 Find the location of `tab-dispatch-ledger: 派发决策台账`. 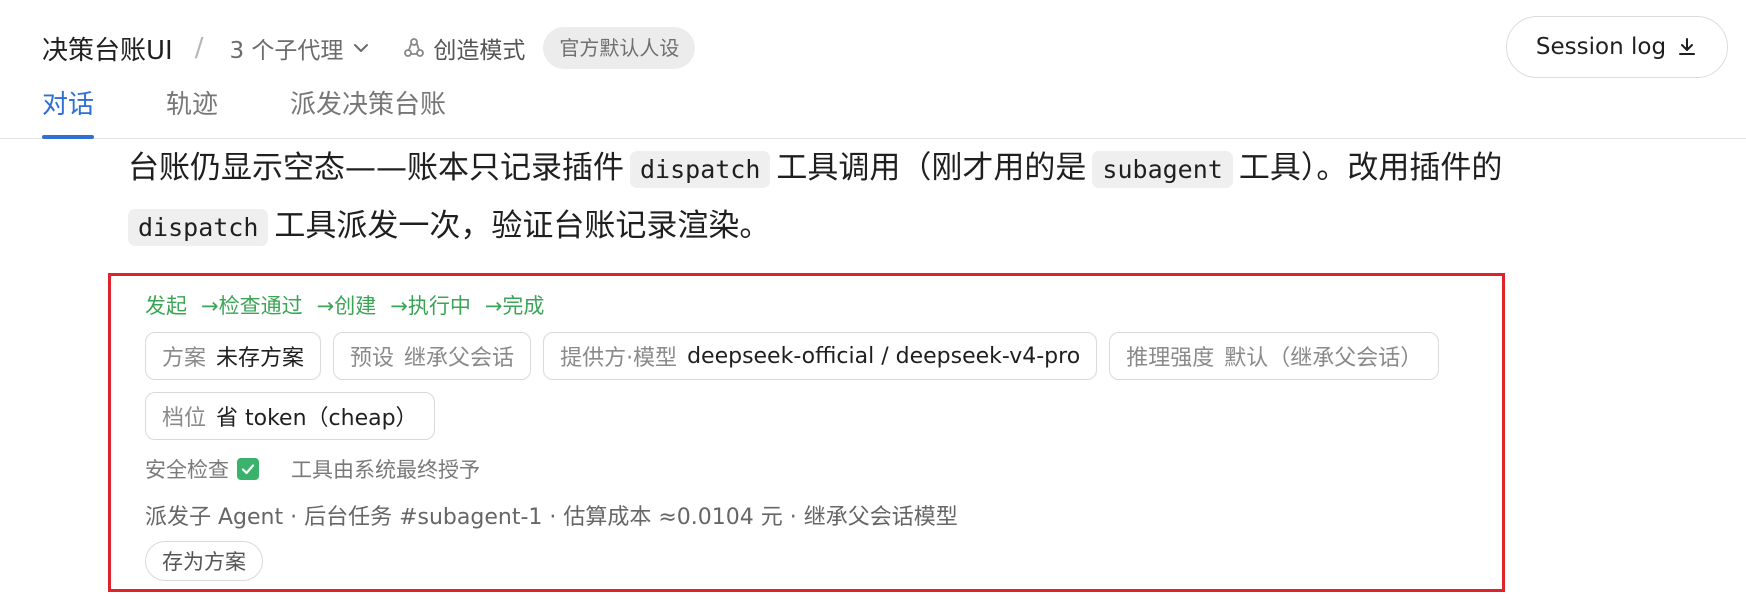

tab-dispatch-ledger: 派发决策台账 is located at coordinates (368, 110).